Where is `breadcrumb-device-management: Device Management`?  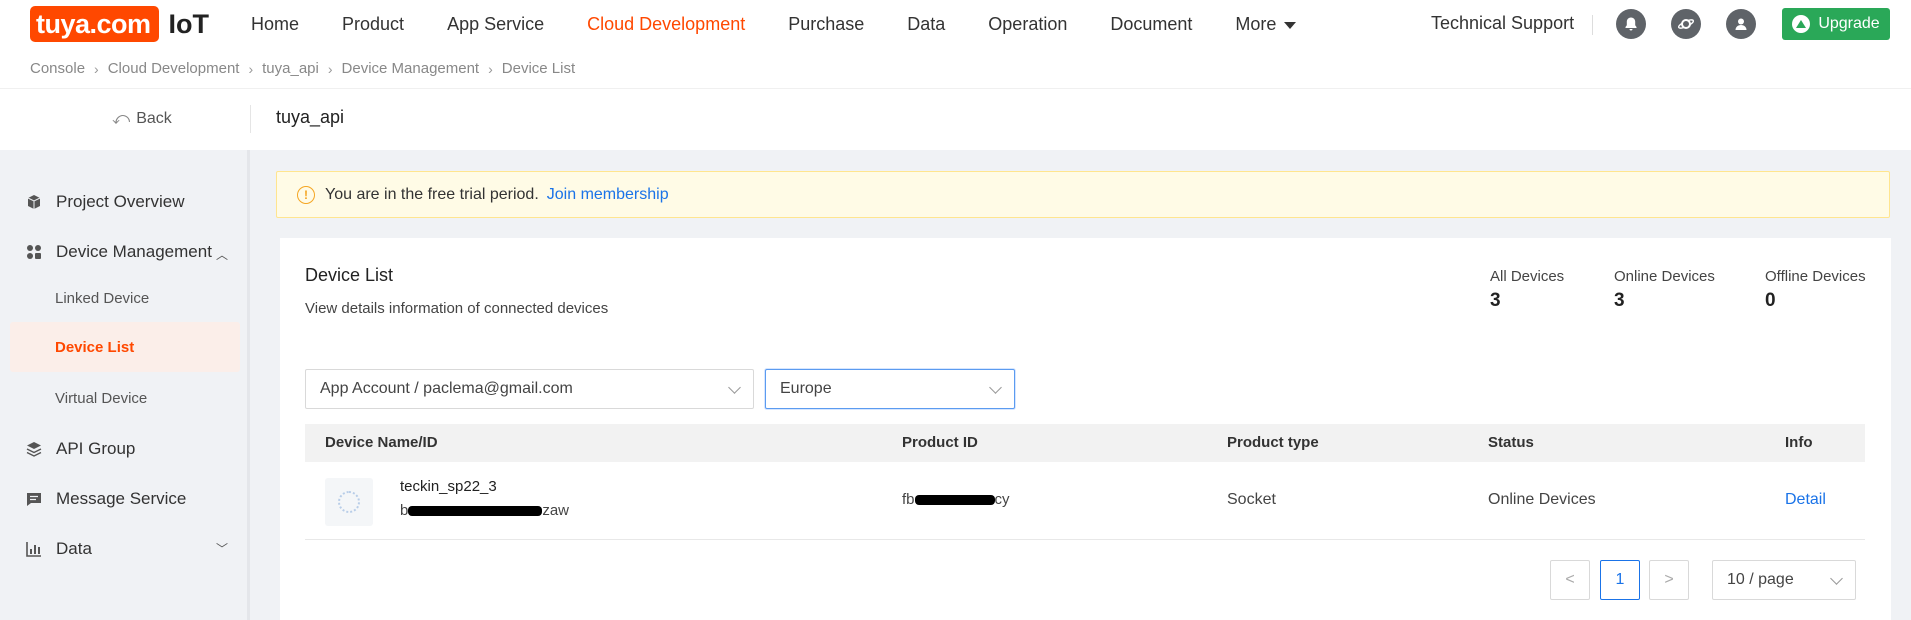
breadcrumb-device-management: Device Management is located at coordinates (411, 68).